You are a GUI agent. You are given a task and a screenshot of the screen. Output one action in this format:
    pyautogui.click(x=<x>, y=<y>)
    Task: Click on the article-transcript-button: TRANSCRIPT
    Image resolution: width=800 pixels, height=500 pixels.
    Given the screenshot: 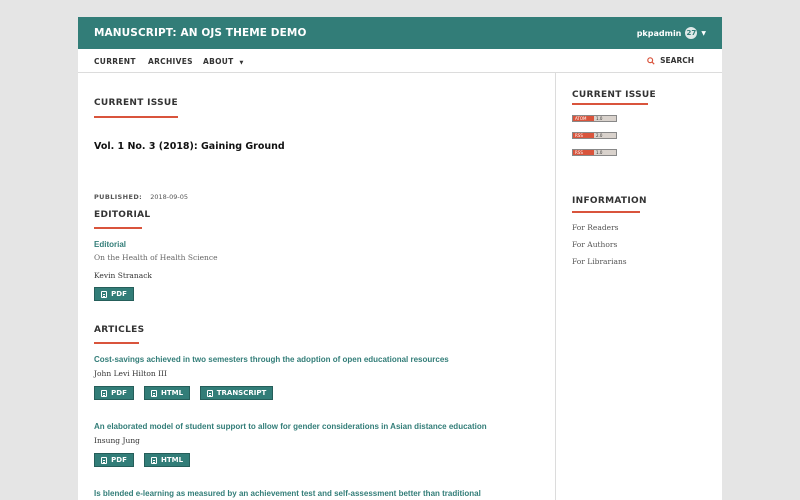 What is the action you would take?
    pyautogui.click(x=236, y=393)
    